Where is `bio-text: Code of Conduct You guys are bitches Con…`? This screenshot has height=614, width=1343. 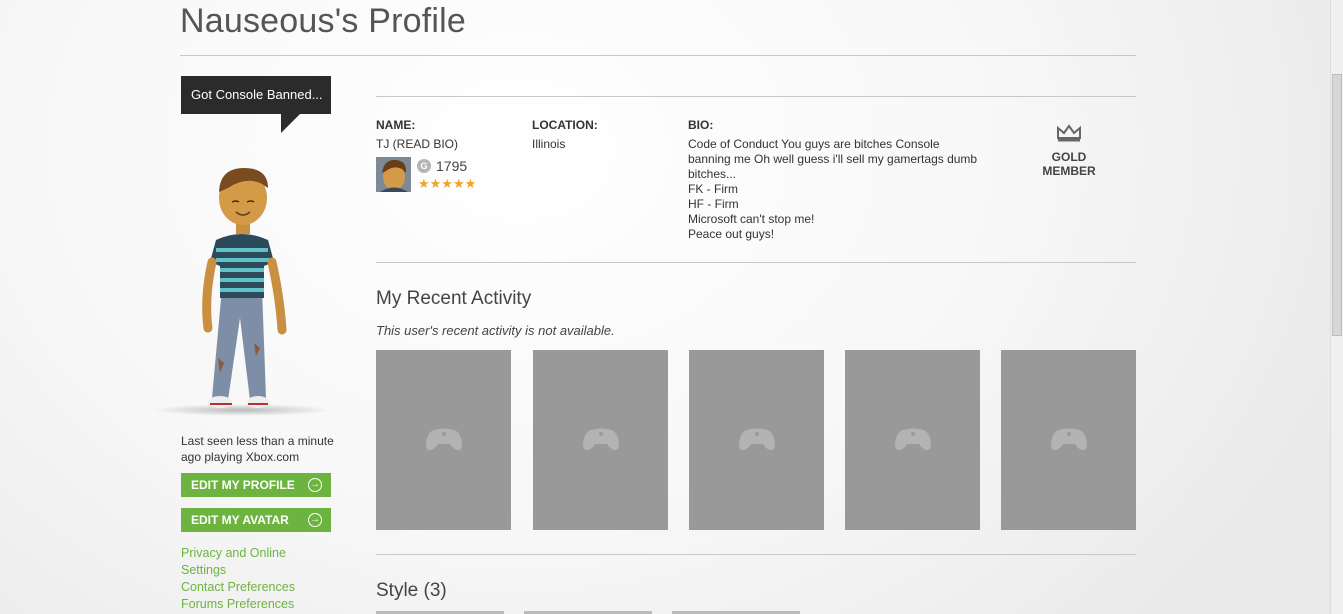 bio-text: Code of Conduct You guys are bitches Con… is located at coordinates (838, 189).